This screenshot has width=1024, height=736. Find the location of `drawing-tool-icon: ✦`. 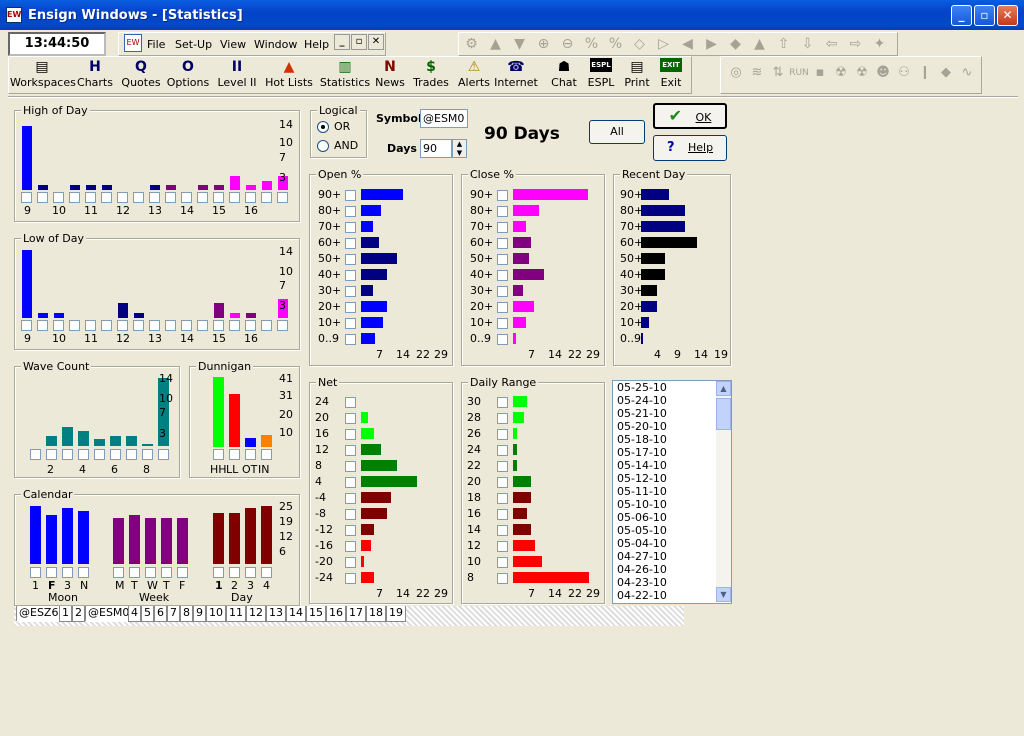

drawing-tool-icon: ✦ is located at coordinates (879, 44).